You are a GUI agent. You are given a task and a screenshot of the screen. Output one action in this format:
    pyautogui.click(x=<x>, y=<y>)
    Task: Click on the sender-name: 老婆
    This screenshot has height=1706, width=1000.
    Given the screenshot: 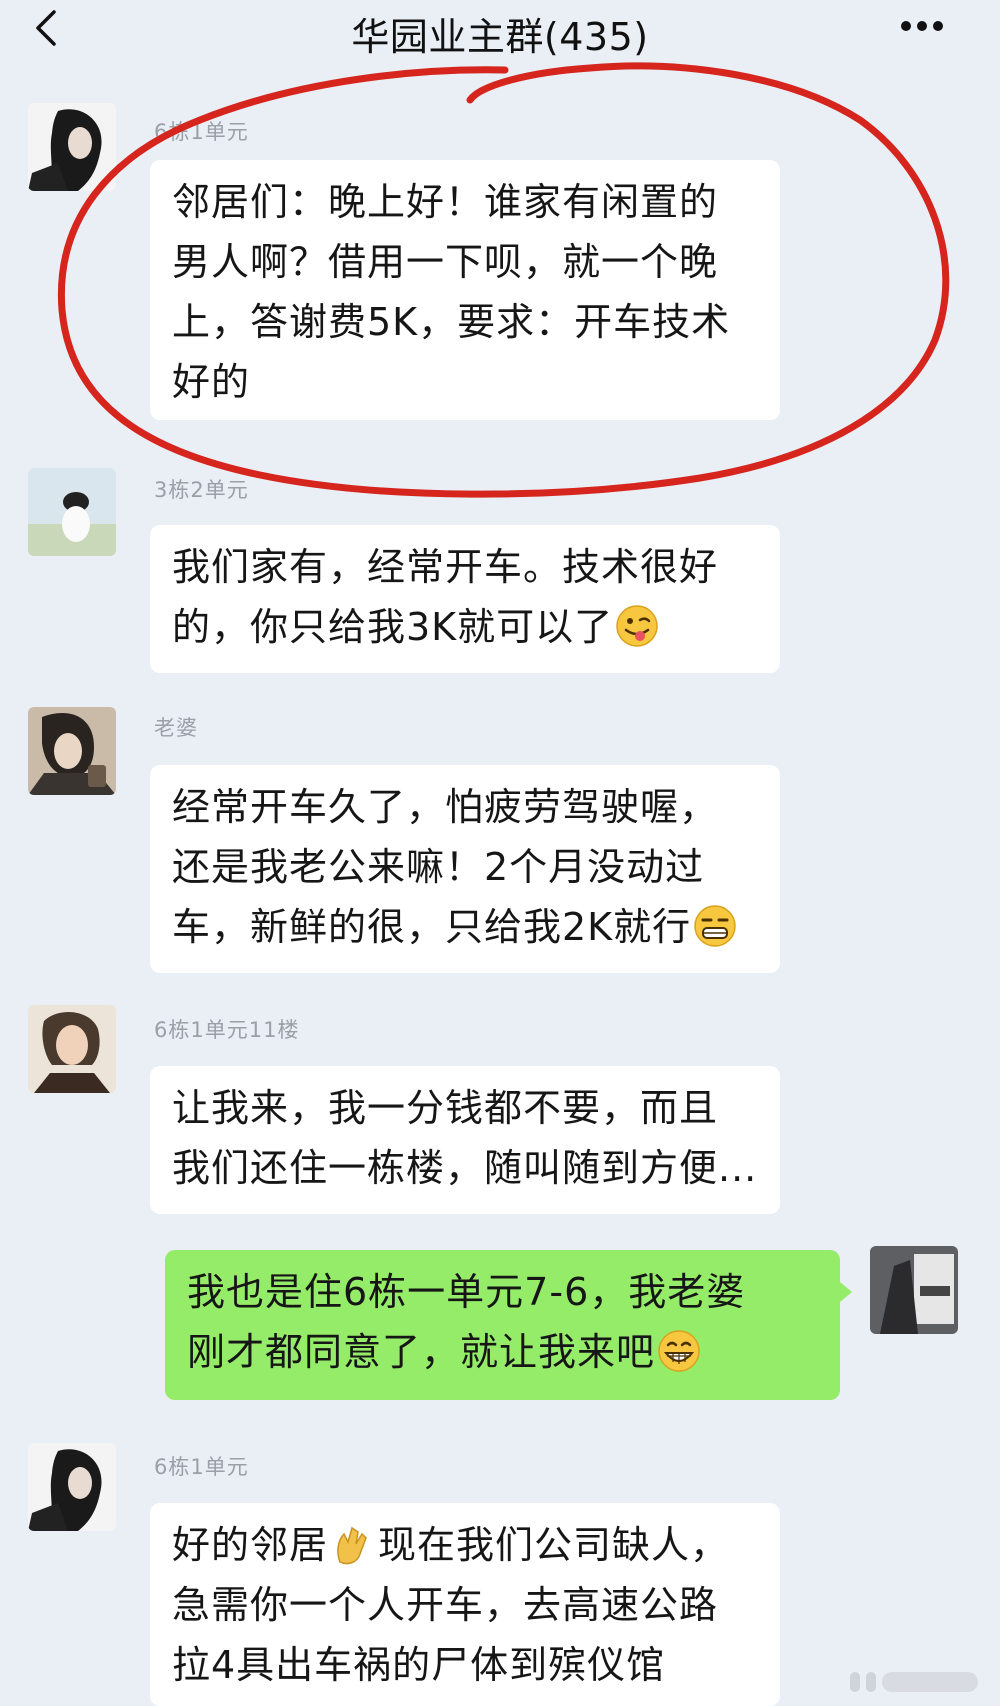 What is the action you would take?
    pyautogui.click(x=176, y=728)
    